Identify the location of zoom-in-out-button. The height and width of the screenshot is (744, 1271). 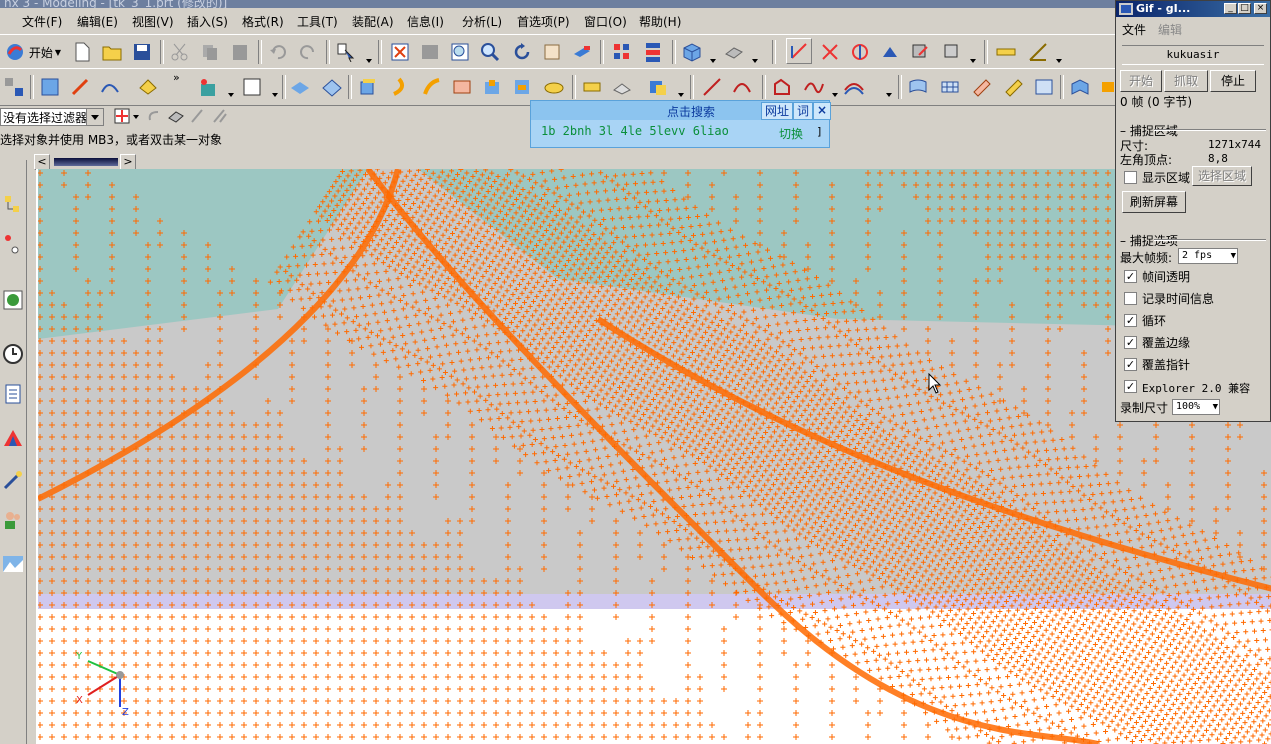
(490, 52).